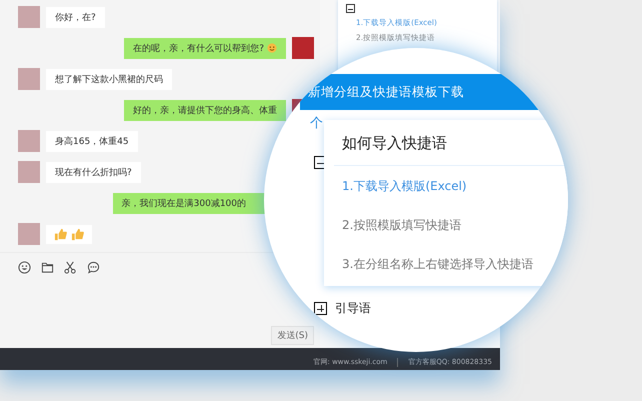 The width and height of the screenshot is (642, 401). What do you see at coordinates (451, 224) in the screenshot?
I see `instruction-step: 2.按照模版填写快捷语` at bounding box center [451, 224].